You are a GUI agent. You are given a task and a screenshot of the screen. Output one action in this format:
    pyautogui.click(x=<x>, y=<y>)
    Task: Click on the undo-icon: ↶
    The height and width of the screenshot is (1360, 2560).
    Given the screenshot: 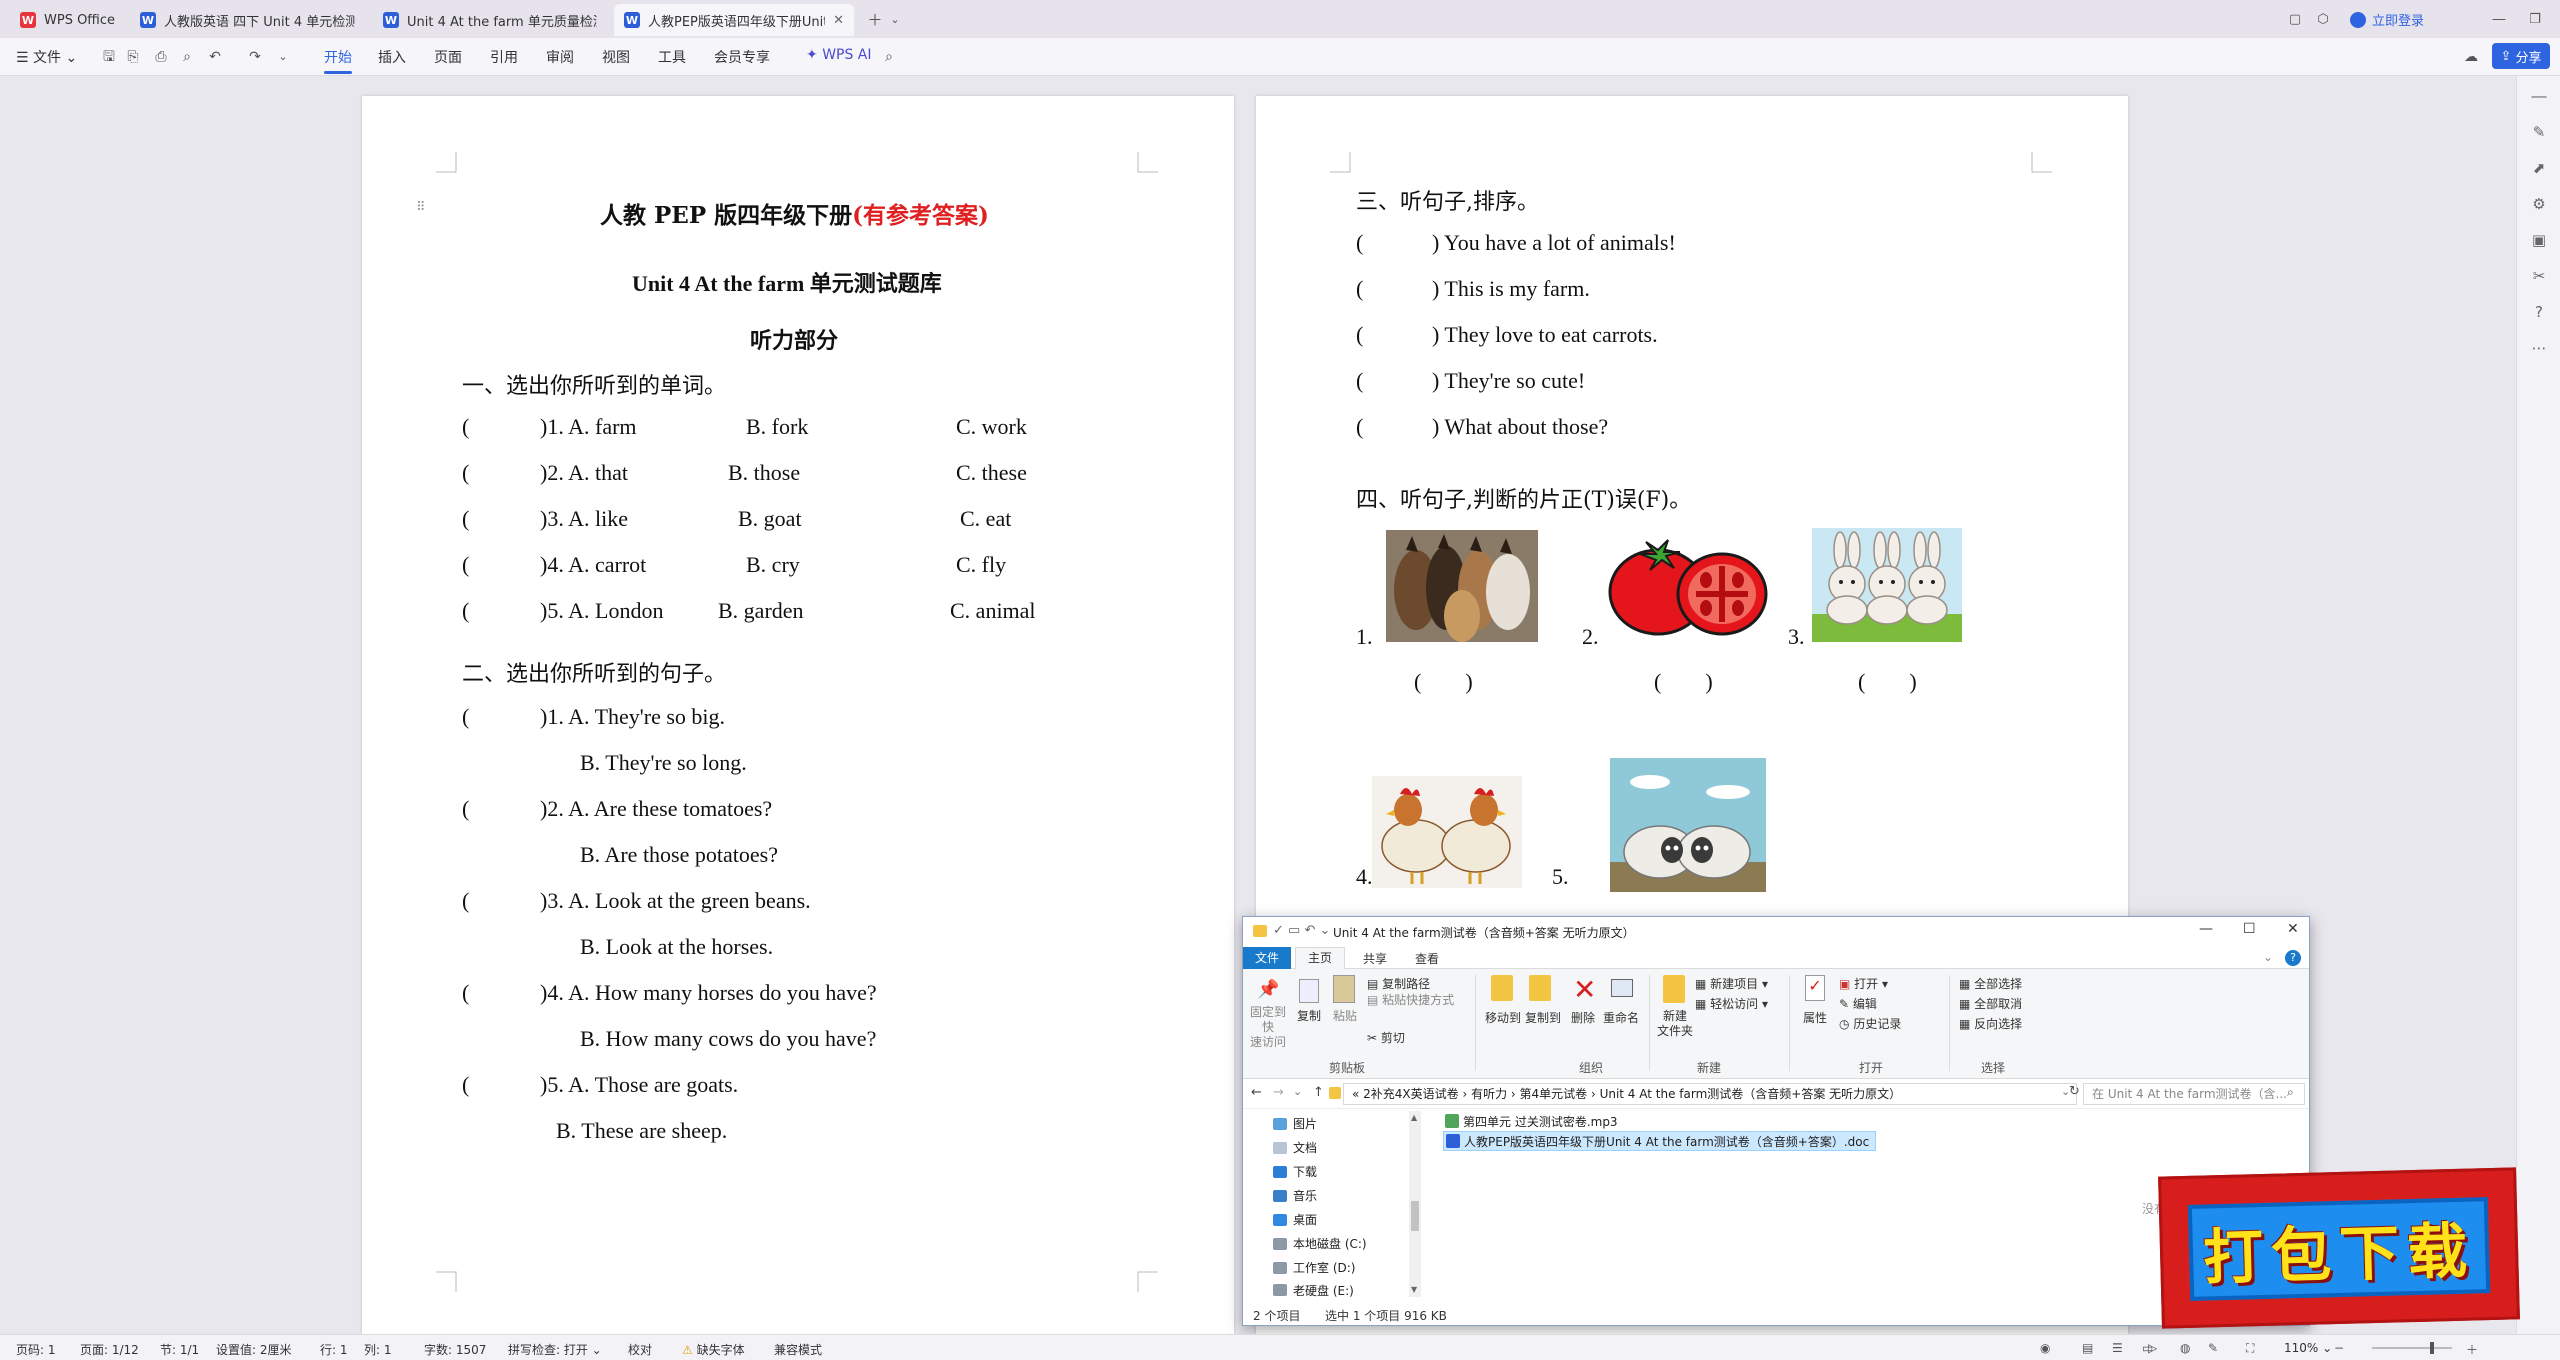 What is the action you would take?
    pyautogui.click(x=215, y=57)
    